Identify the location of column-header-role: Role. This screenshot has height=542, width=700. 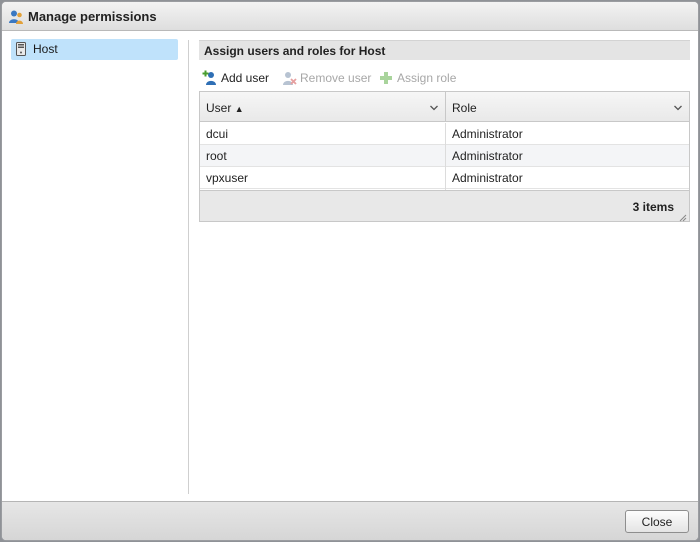
(567, 107).